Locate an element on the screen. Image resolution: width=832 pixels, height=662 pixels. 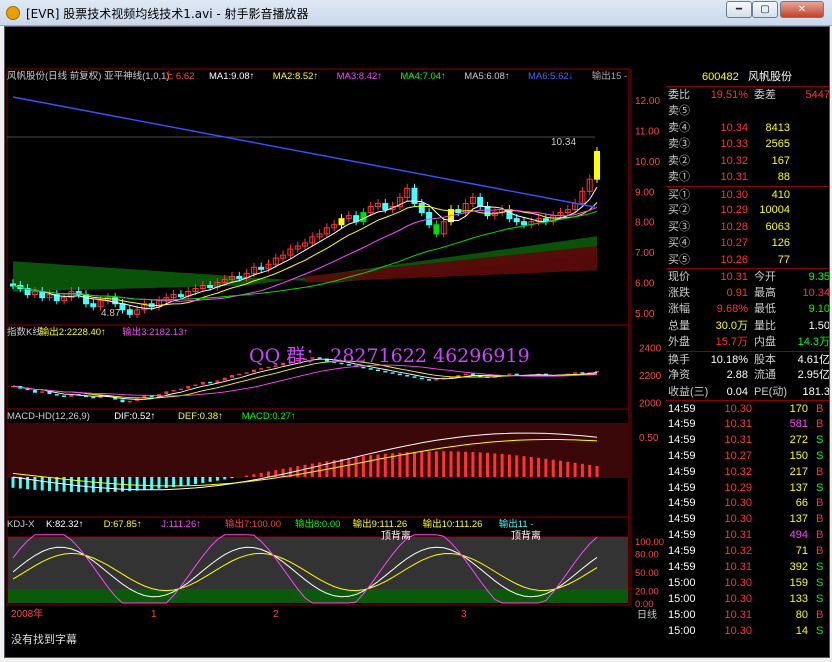
quote-cell: 8413 is located at coordinates (777, 127).